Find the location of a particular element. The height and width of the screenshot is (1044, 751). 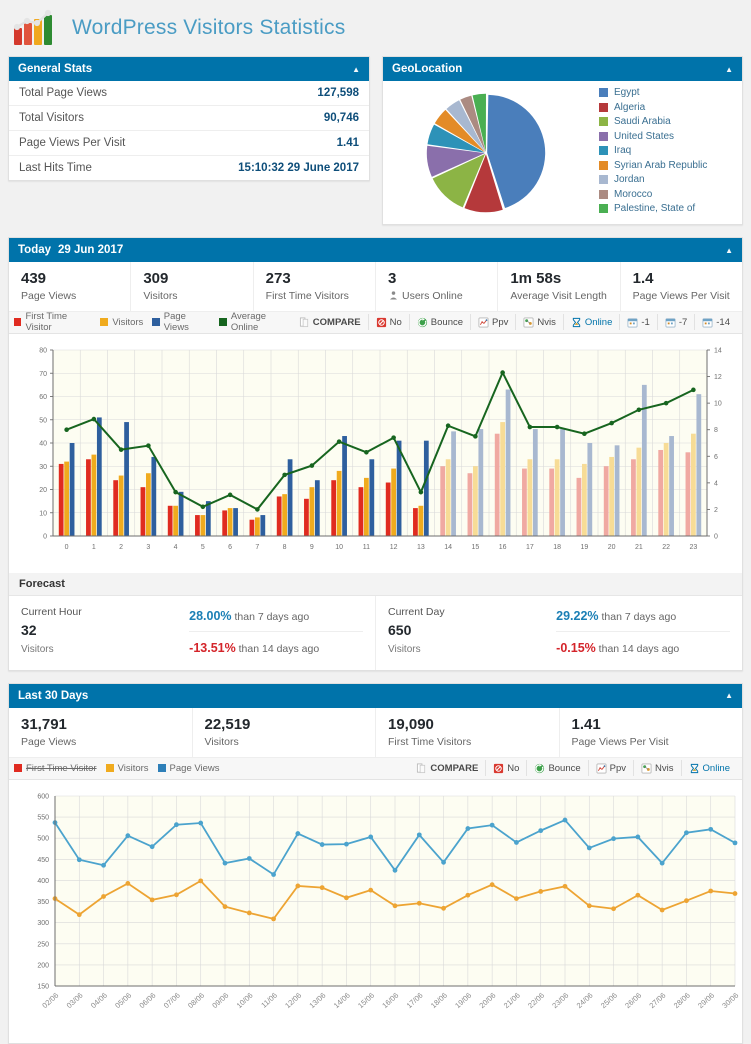

forecast-comparison: 29.22% than 7 days ago is located at coordinates (643, 619).